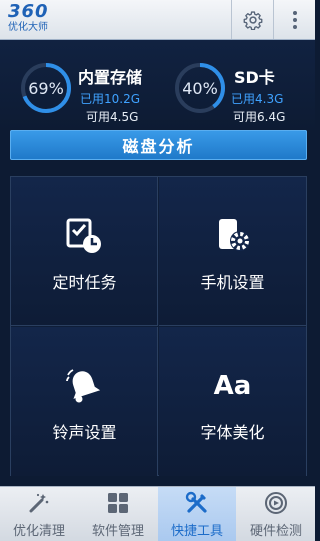  I want to click on tab-optimize-clean: 优化清理, so click(39, 514).